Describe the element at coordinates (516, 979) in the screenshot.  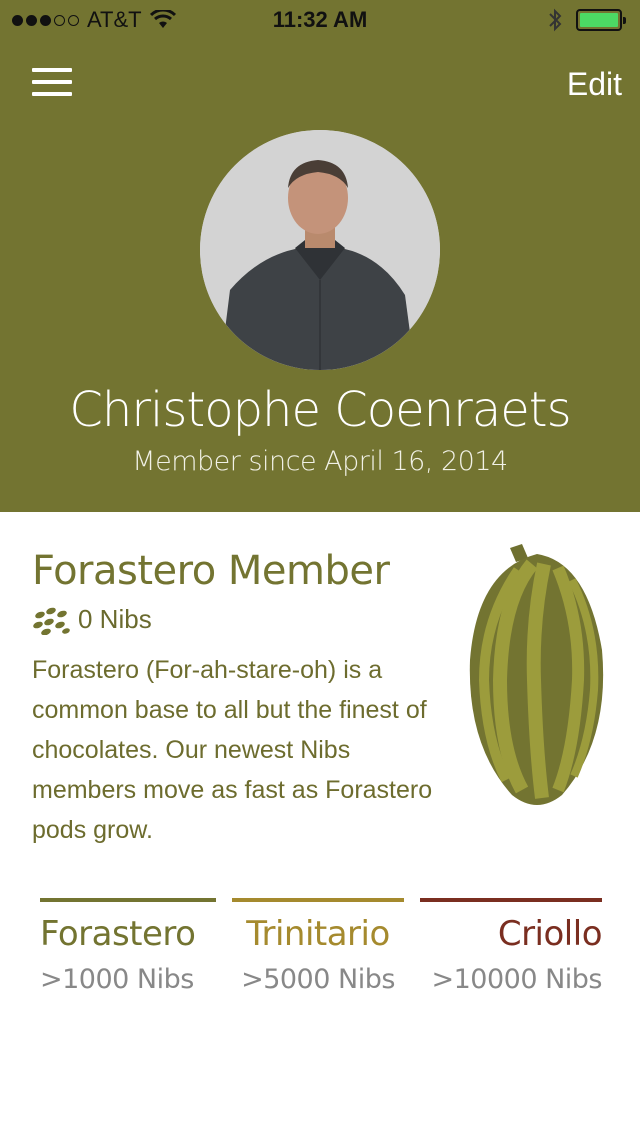
I see `level-requirement: >10000 Nibs` at that location.